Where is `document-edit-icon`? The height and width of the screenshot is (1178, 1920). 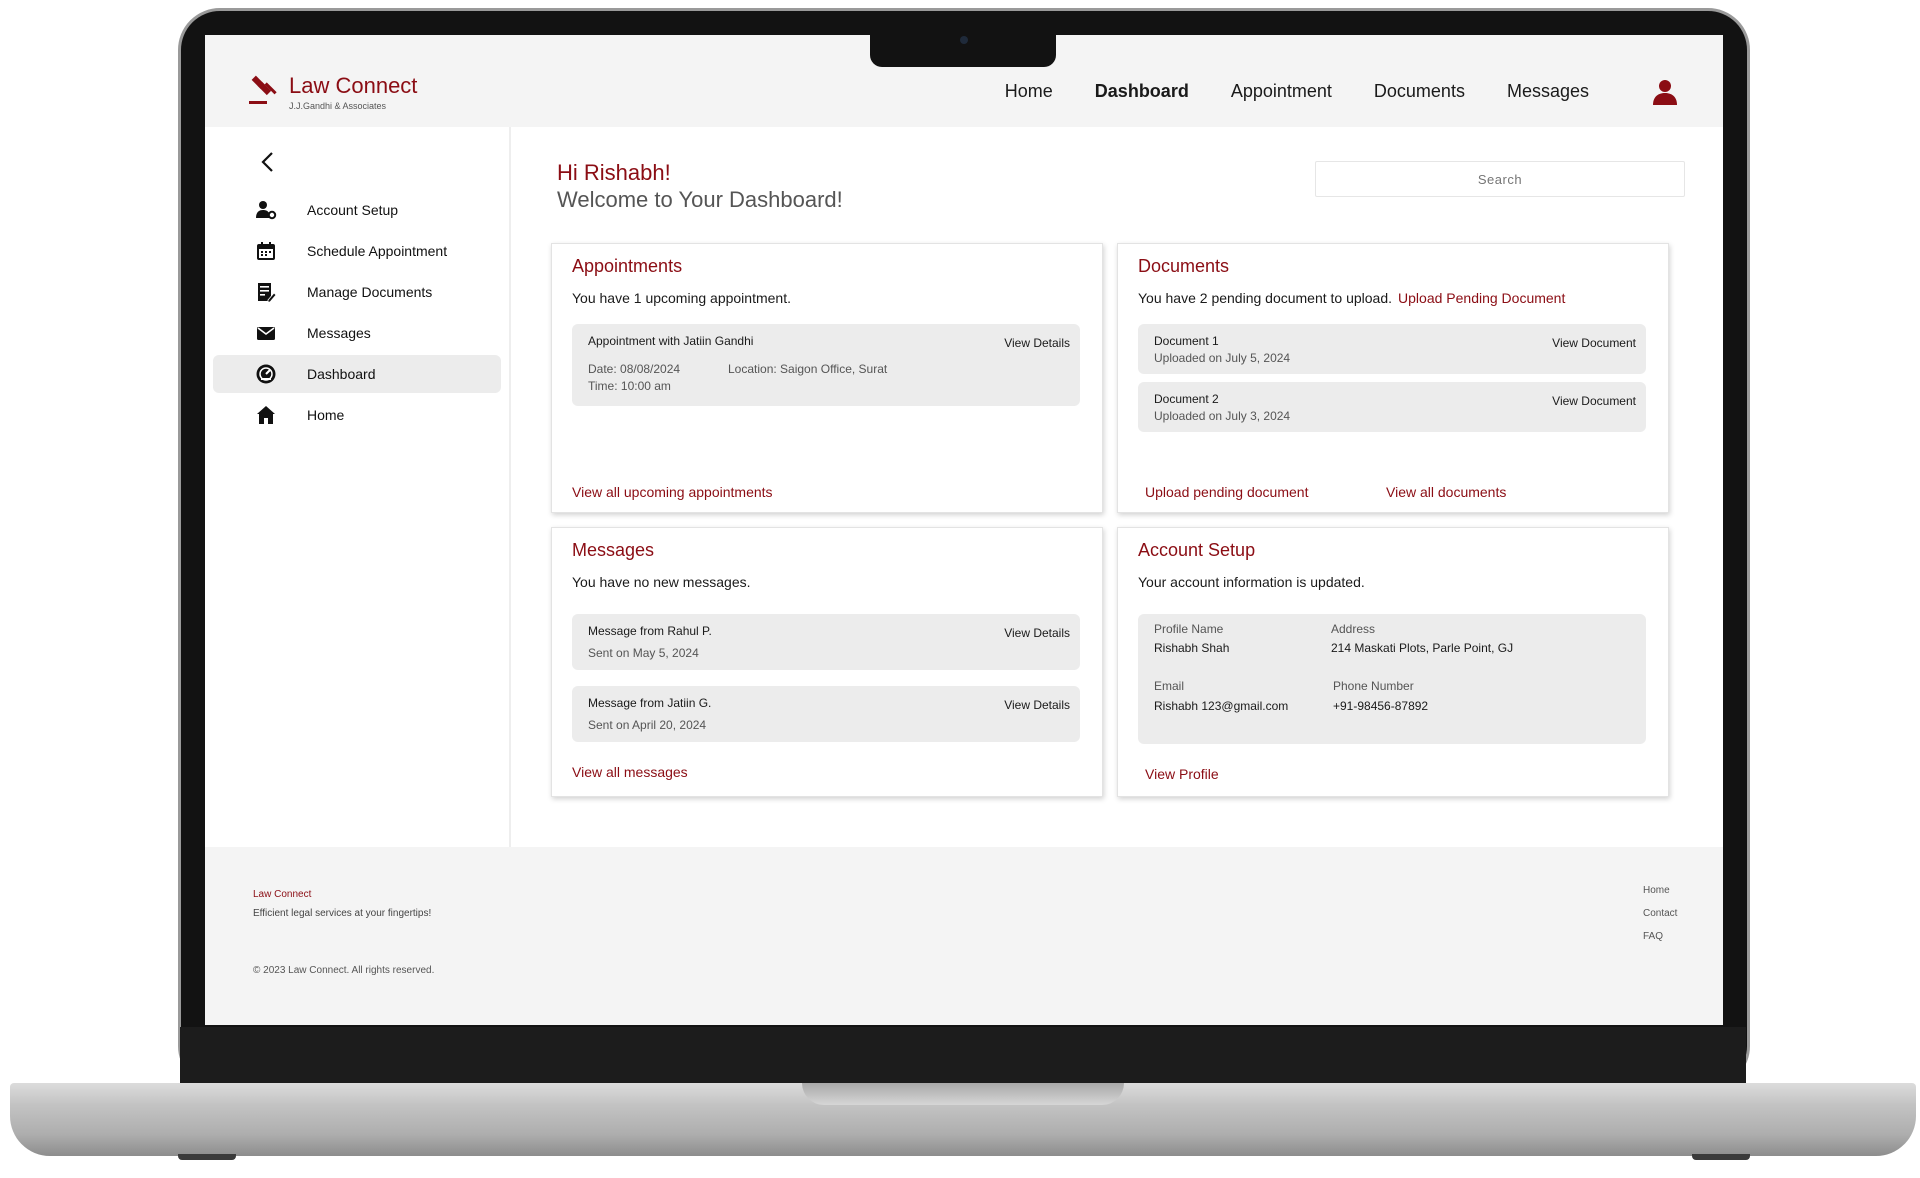 document-edit-icon is located at coordinates (266, 292).